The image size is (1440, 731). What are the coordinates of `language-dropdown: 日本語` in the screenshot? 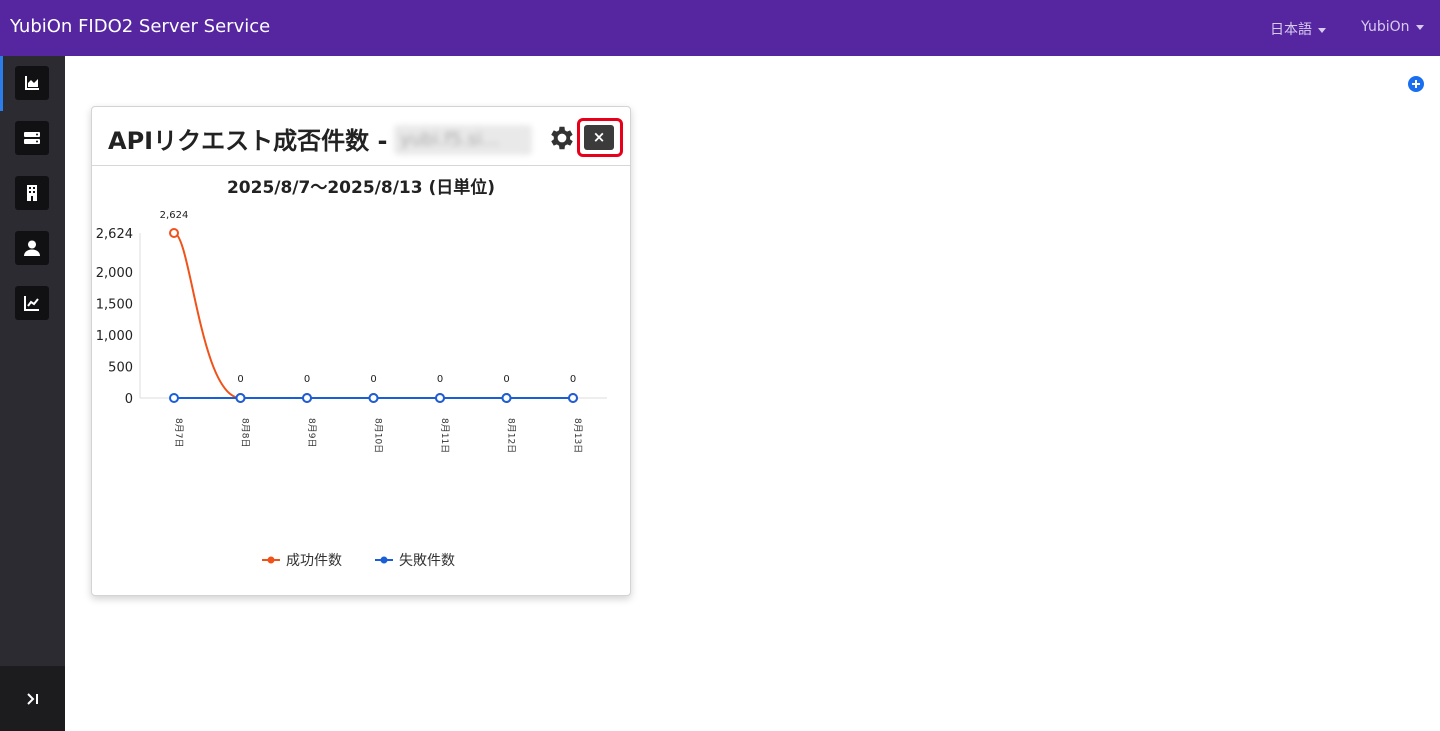 It's located at (1298, 29).